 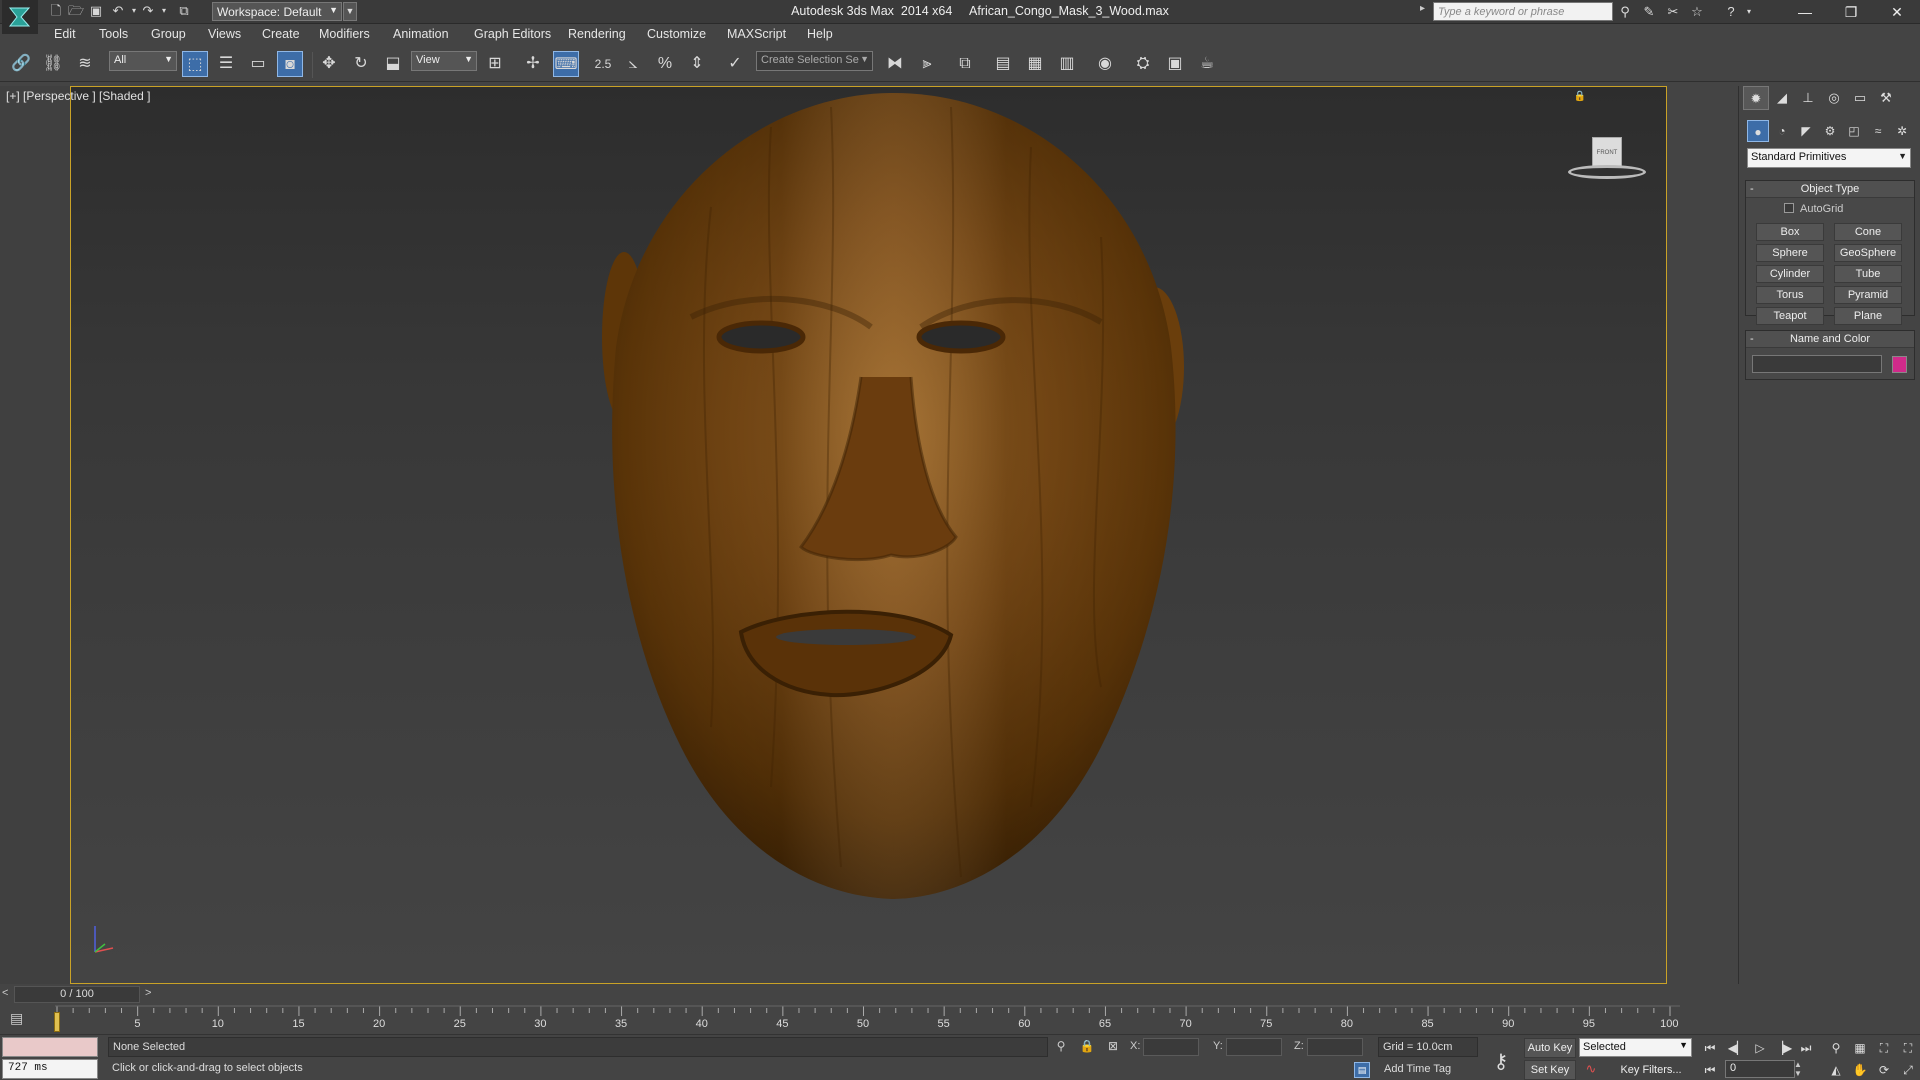 What do you see at coordinates (143, 61) in the screenshot?
I see `selection-filter-dropdown: All ▼` at bounding box center [143, 61].